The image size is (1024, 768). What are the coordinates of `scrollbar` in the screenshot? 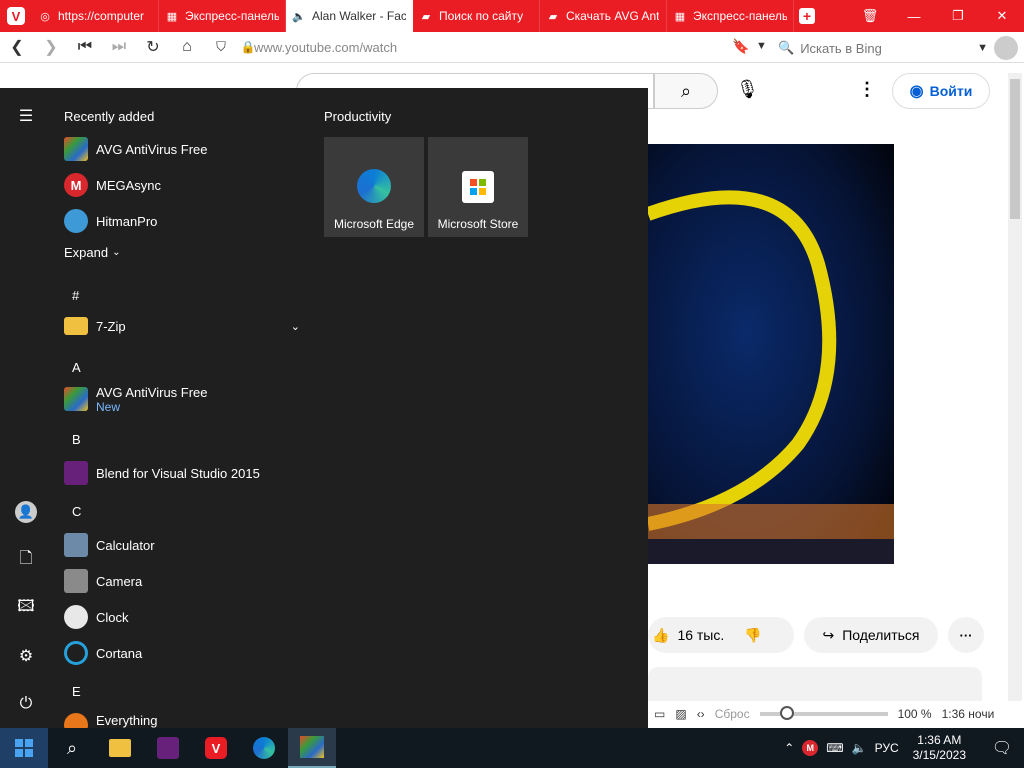 It's located at (1015, 393).